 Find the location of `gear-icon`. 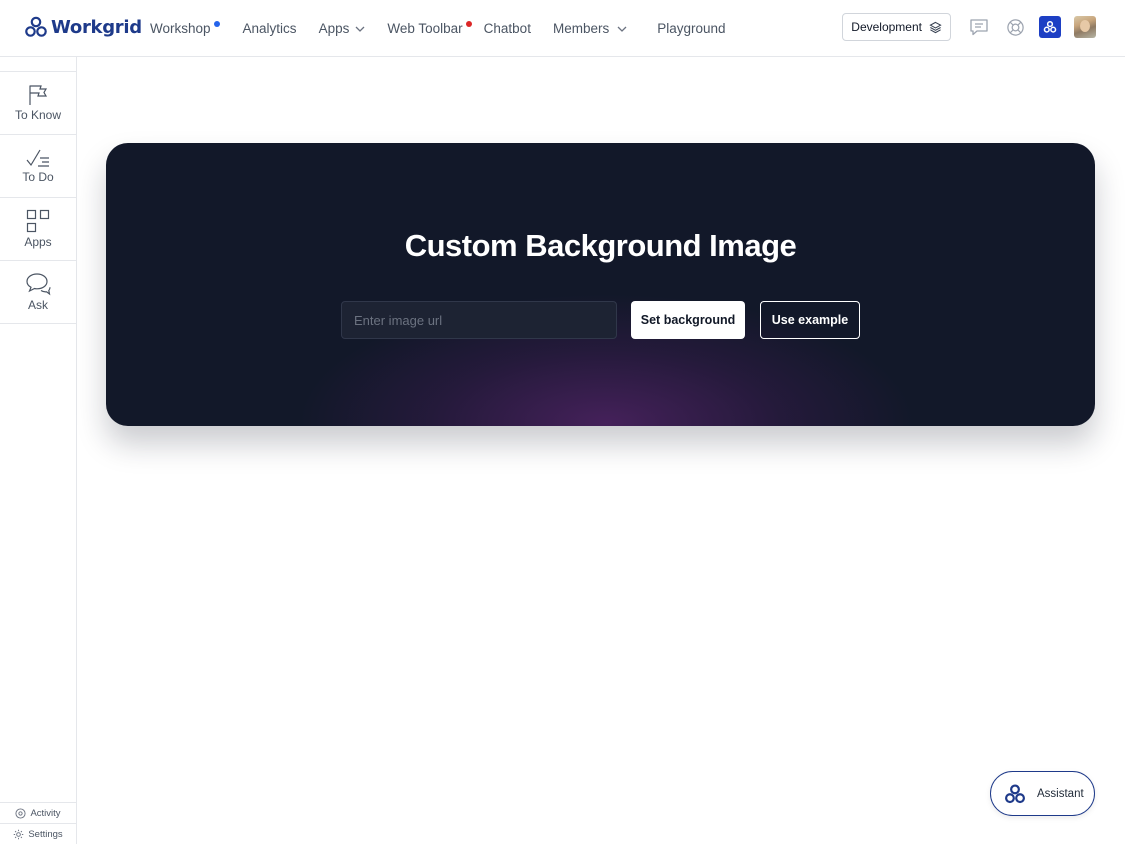

gear-icon is located at coordinates (19, 834).